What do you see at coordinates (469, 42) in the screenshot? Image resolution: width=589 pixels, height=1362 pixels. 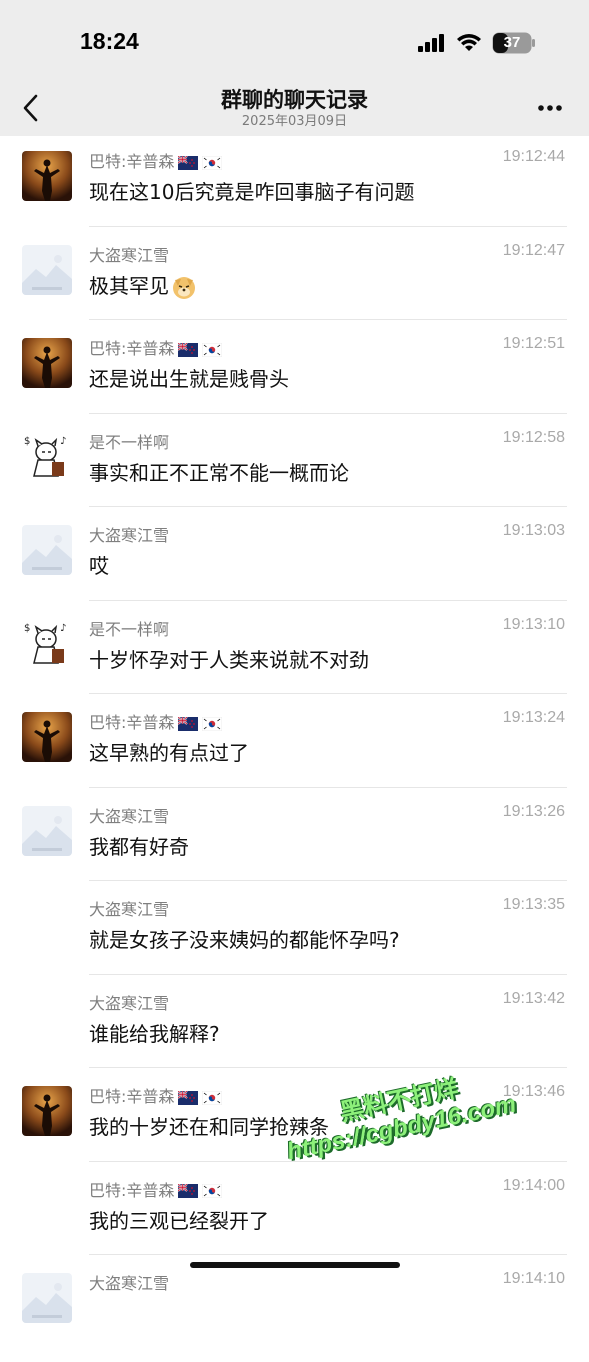 I see `wifi-icon` at bounding box center [469, 42].